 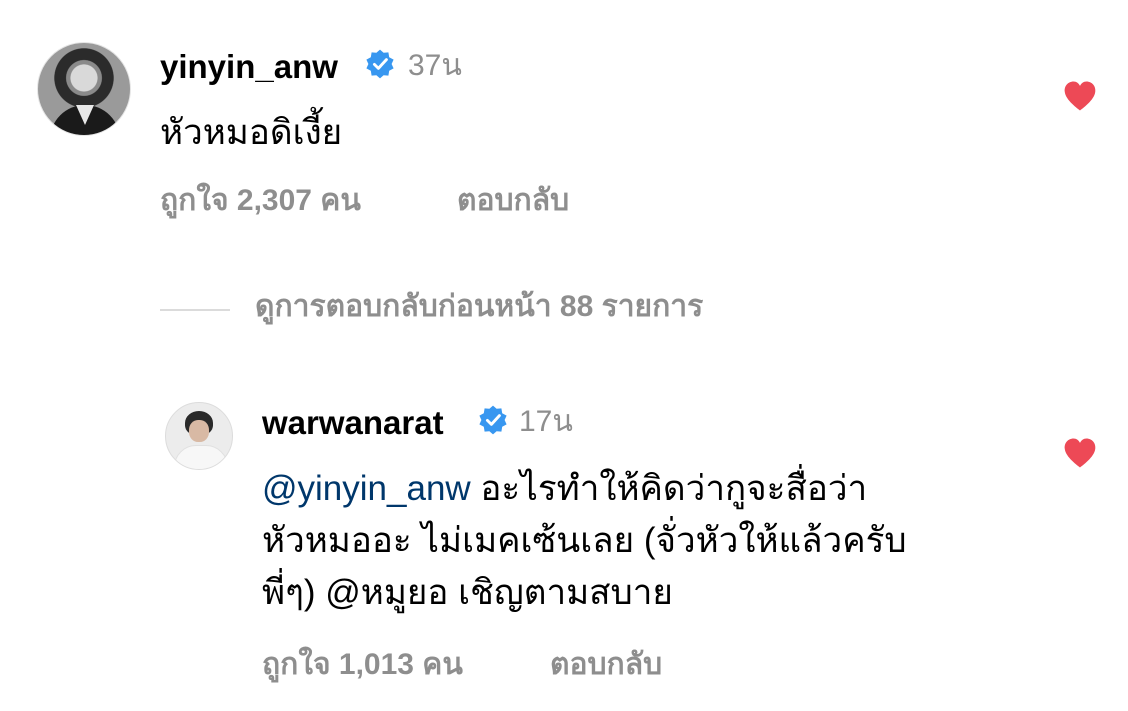 I want to click on avatar-face, so click(x=199, y=431).